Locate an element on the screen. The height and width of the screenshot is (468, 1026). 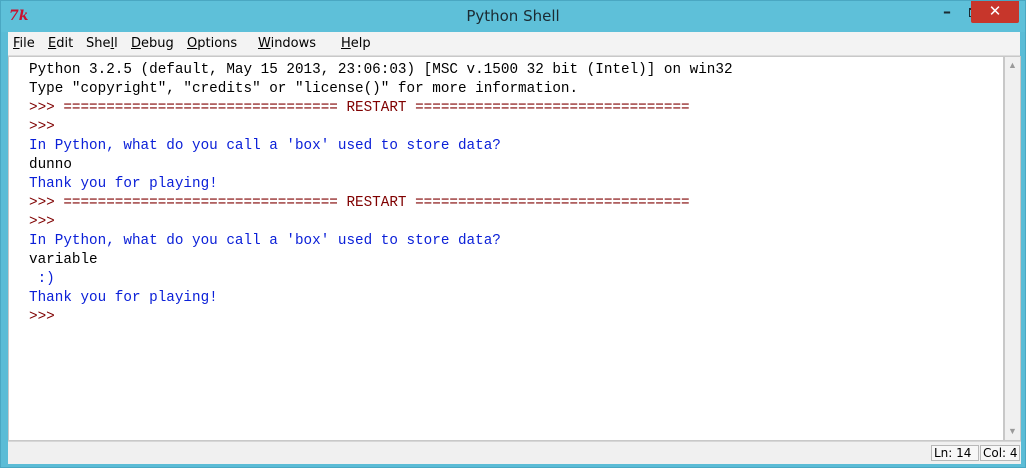
menu-debug: Debug is located at coordinates (152, 43).